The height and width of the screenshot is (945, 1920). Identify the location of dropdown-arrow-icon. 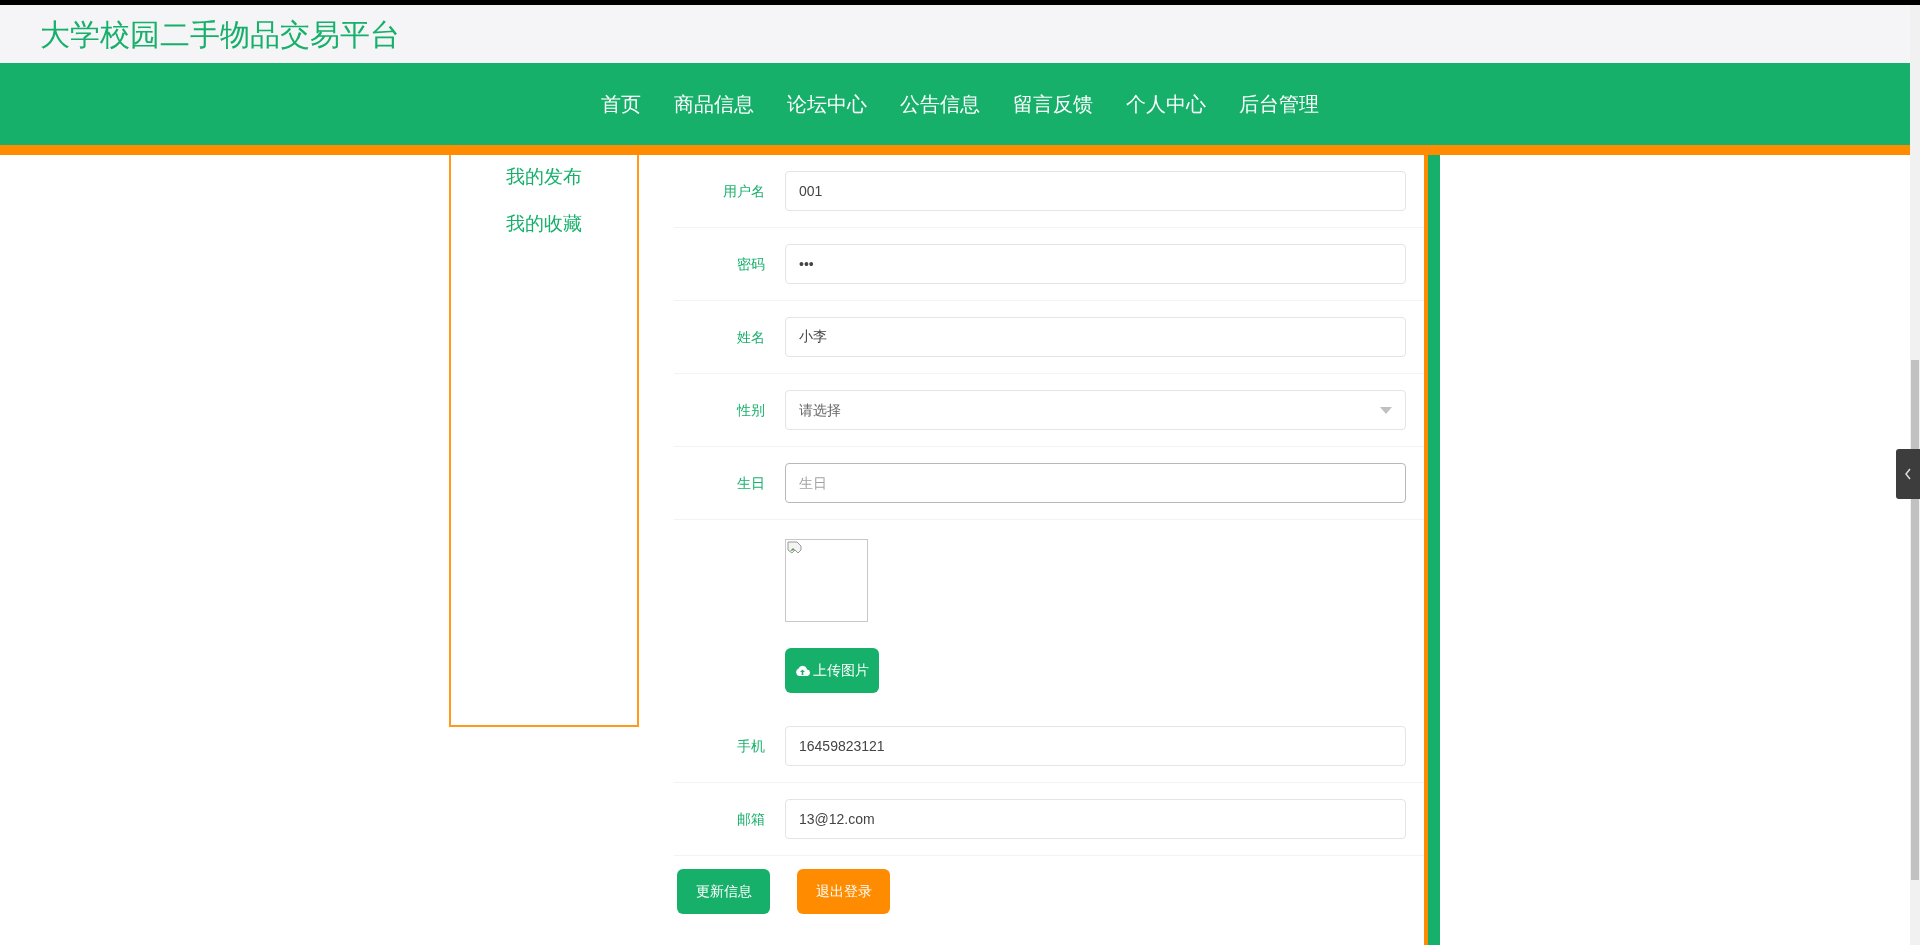
(1386, 410).